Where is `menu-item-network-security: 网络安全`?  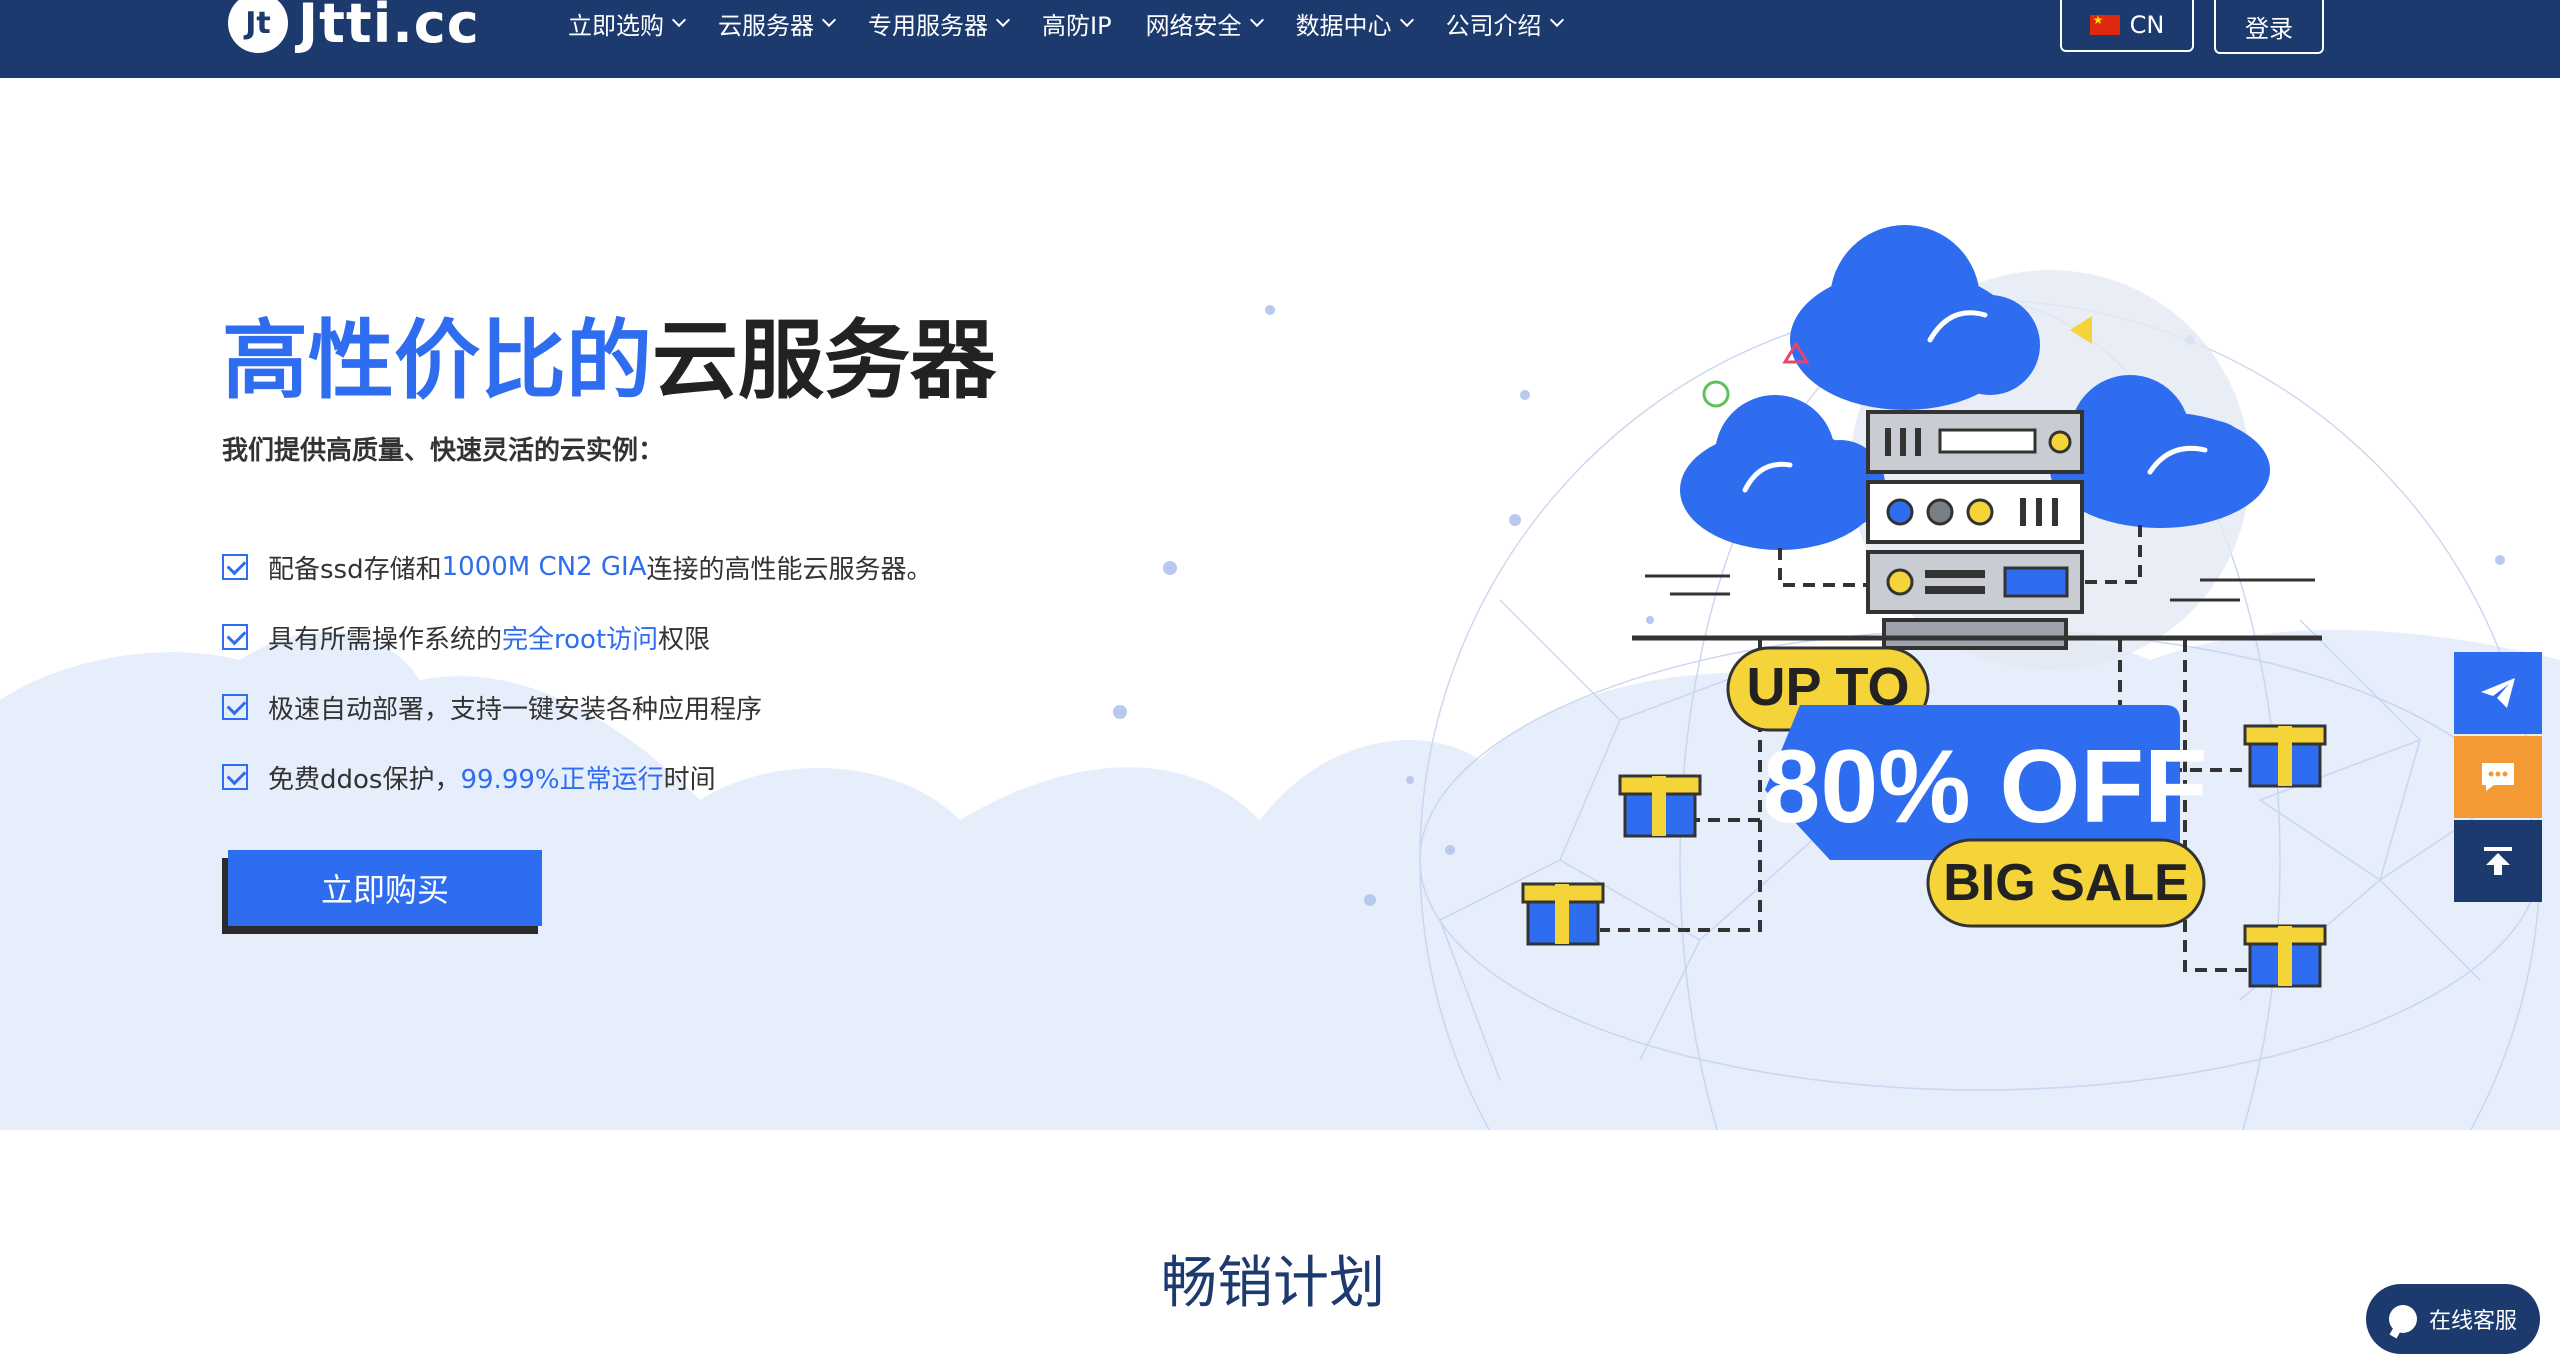
menu-item-network-security: 网络安全 is located at coordinates (1204, 23).